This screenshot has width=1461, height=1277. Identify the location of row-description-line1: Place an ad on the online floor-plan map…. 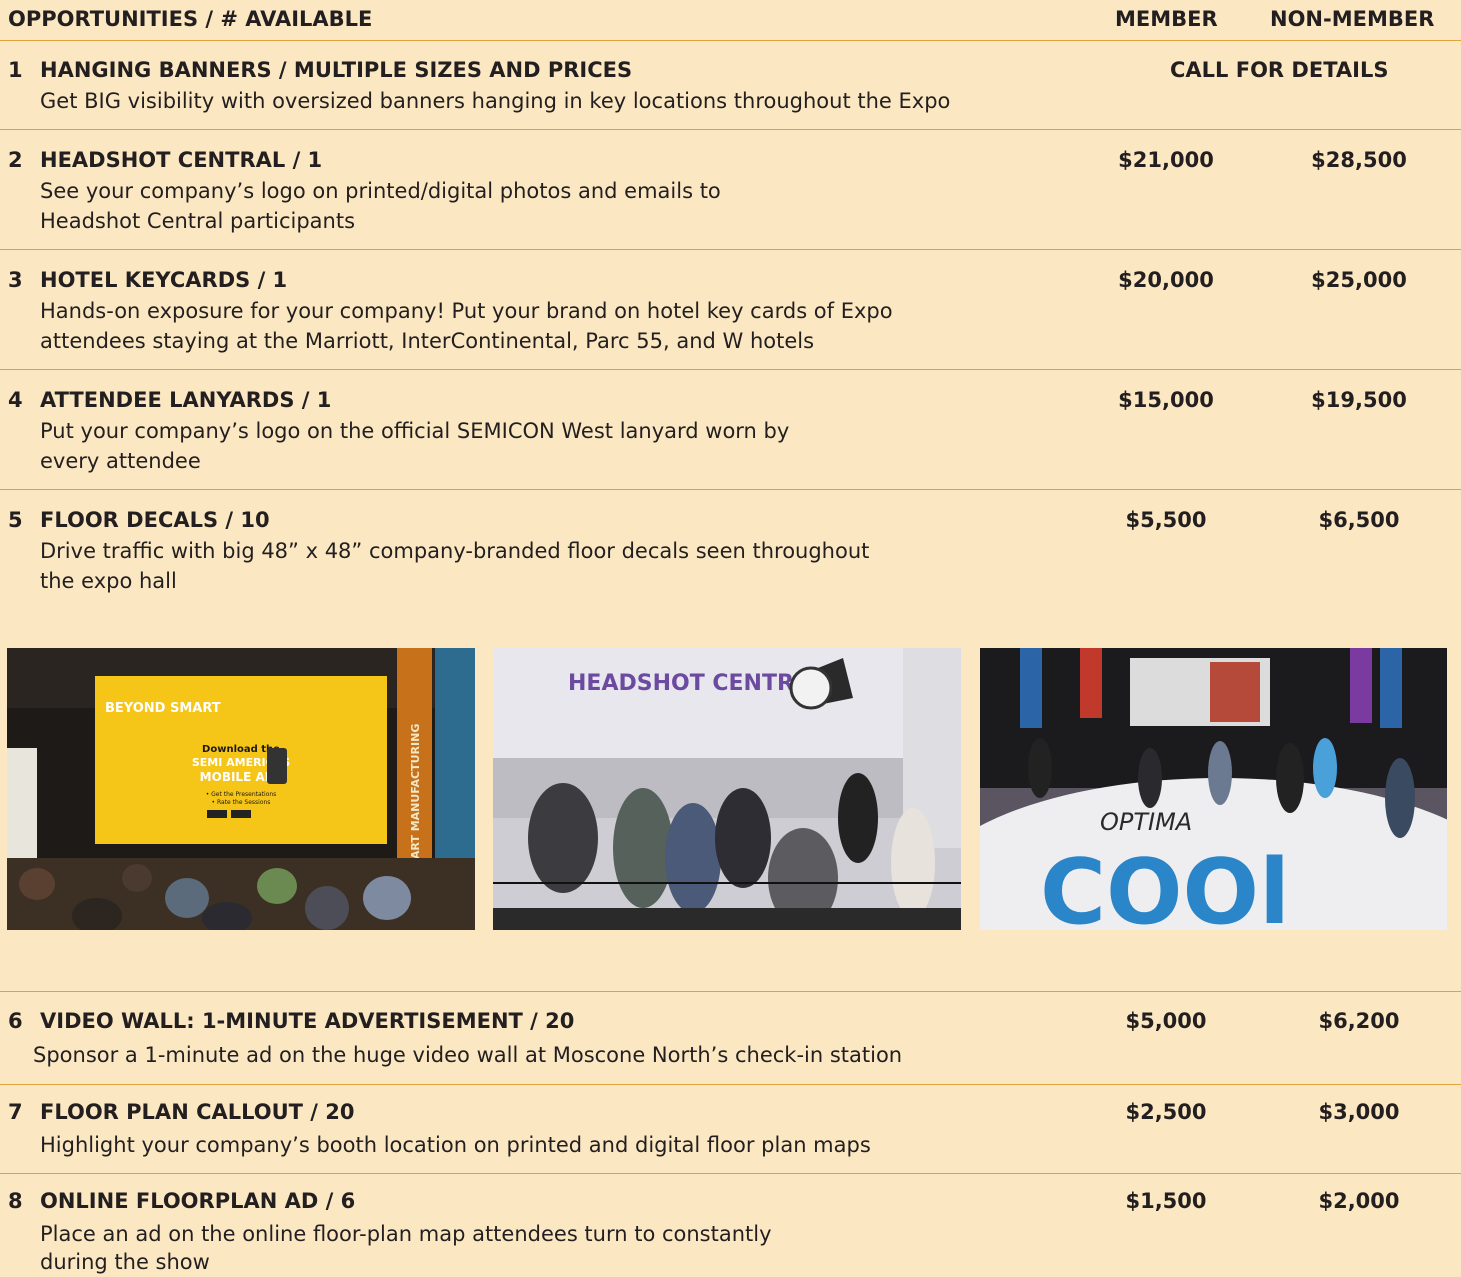
(406, 1234).